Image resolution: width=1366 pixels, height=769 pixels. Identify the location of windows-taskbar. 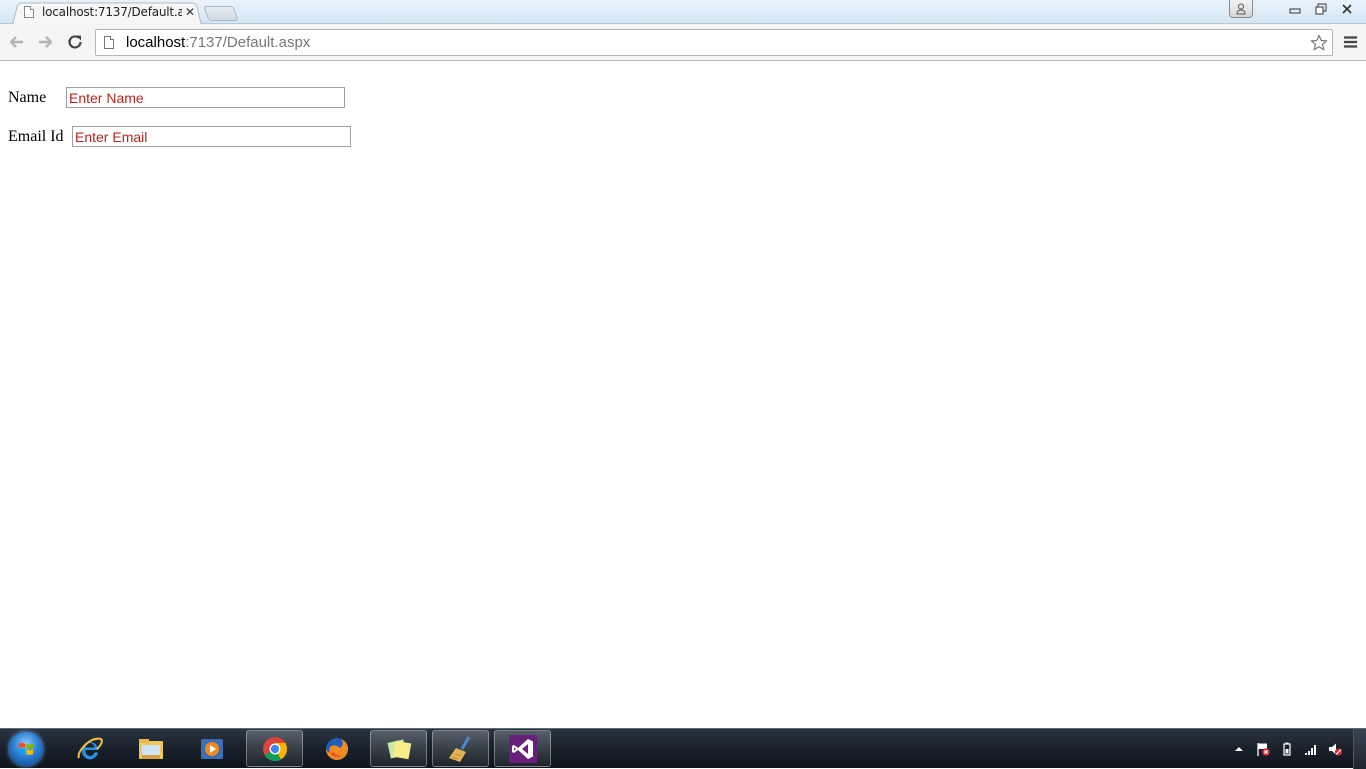
(683, 748).